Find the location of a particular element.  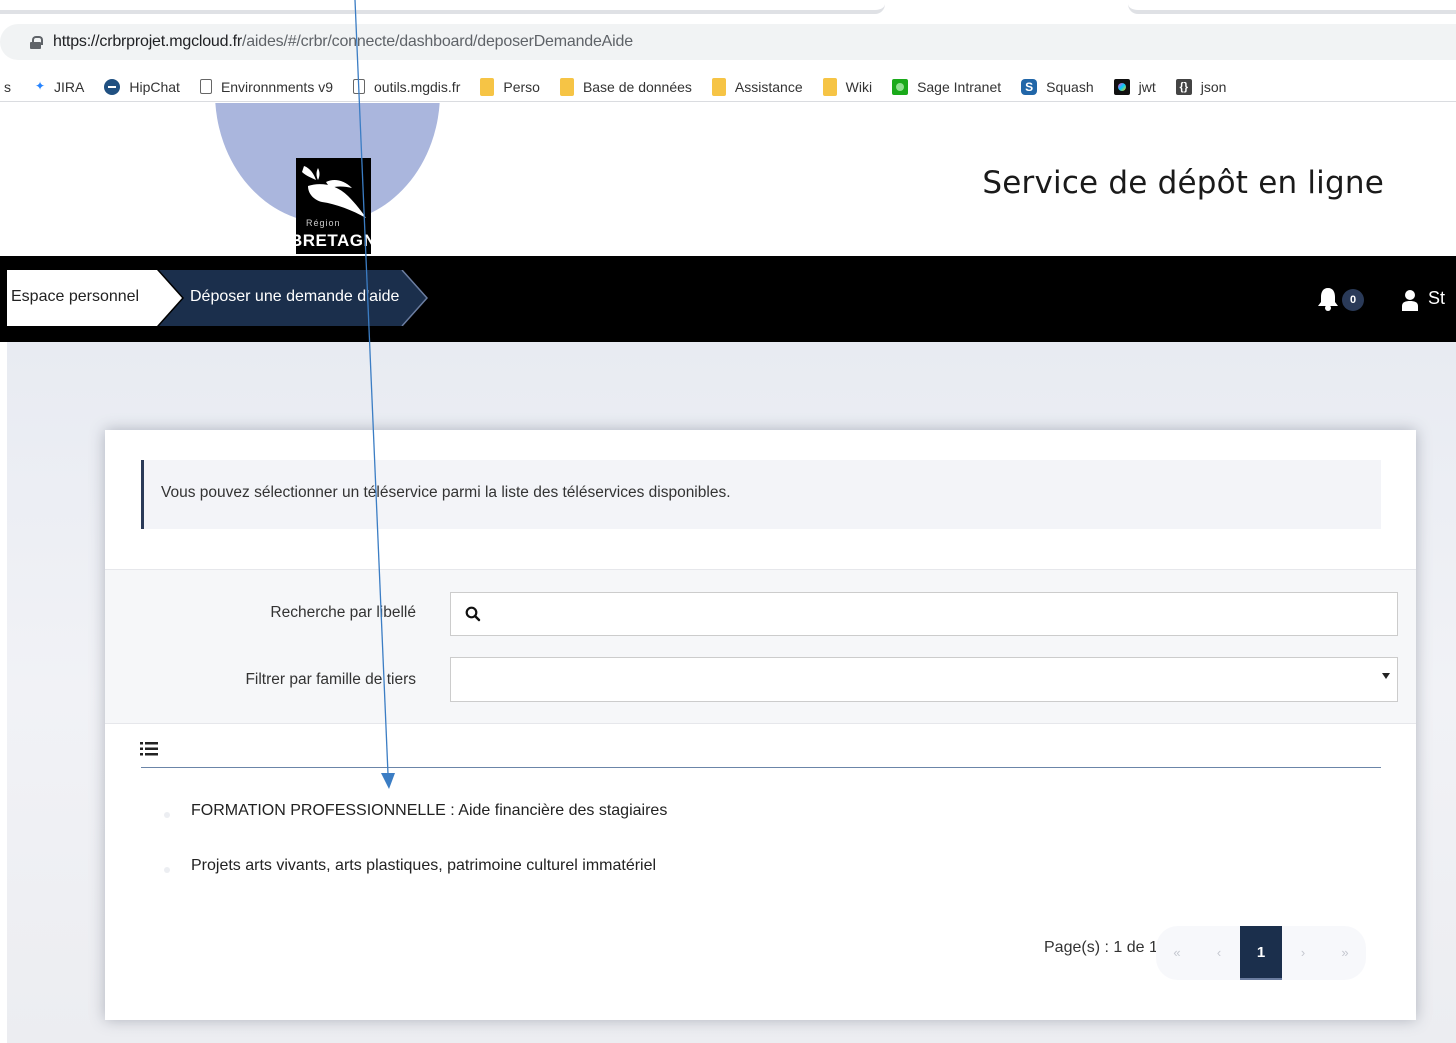

bookmark-cut: s is located at coordinates (7, 87).